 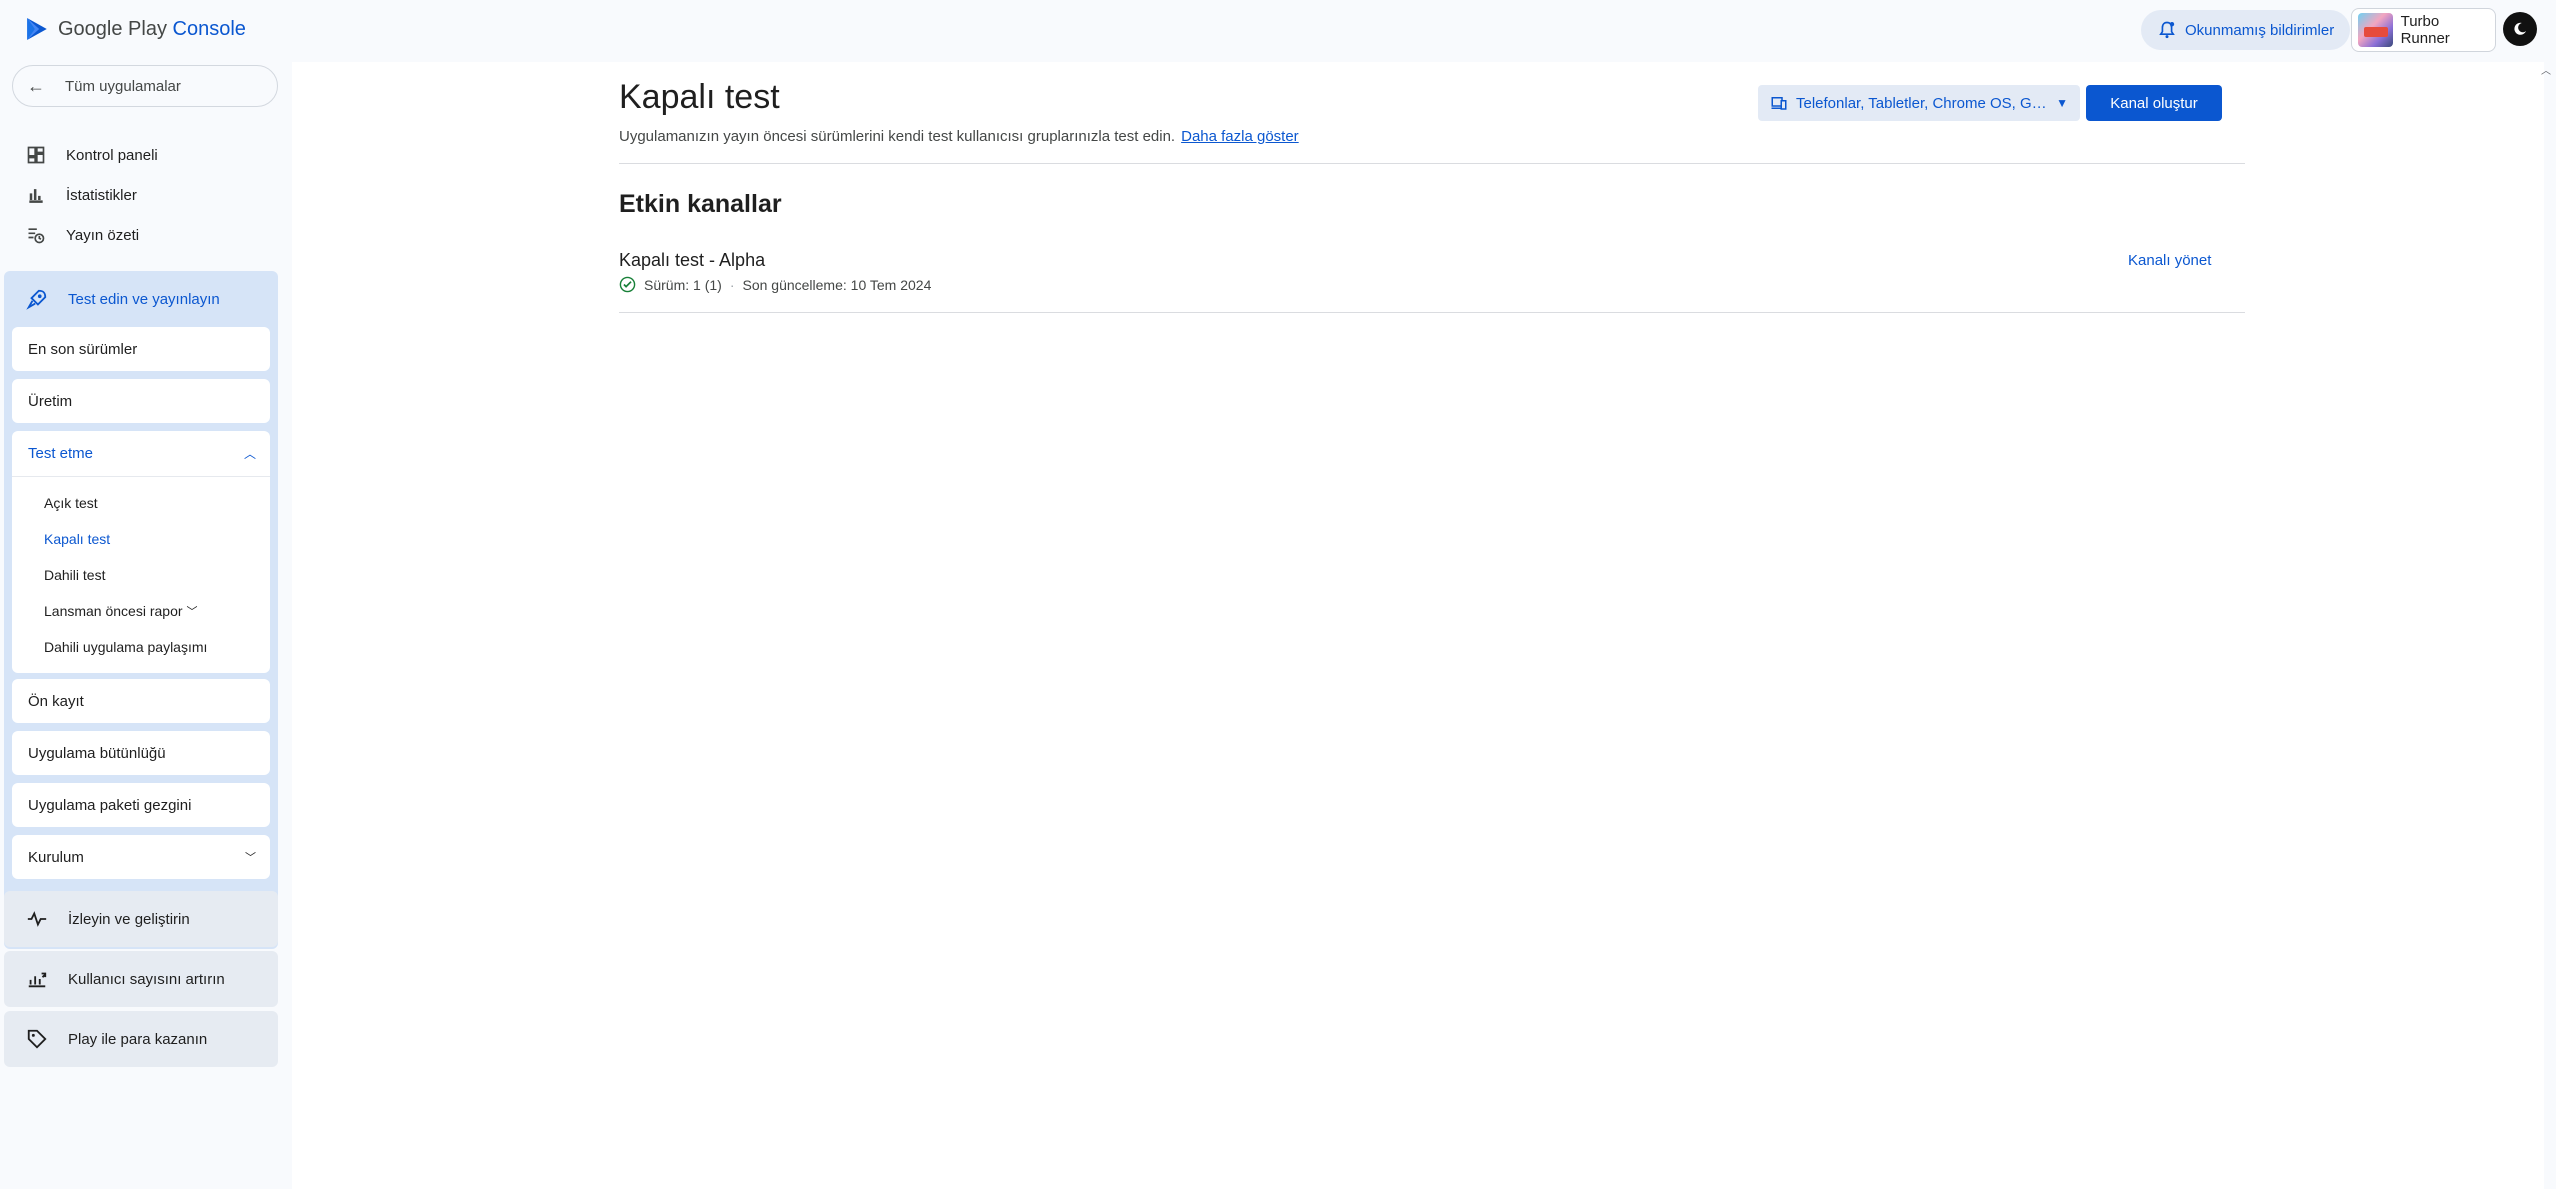 I want to click on notification-bell-icon, so click(x=2167, y=30).